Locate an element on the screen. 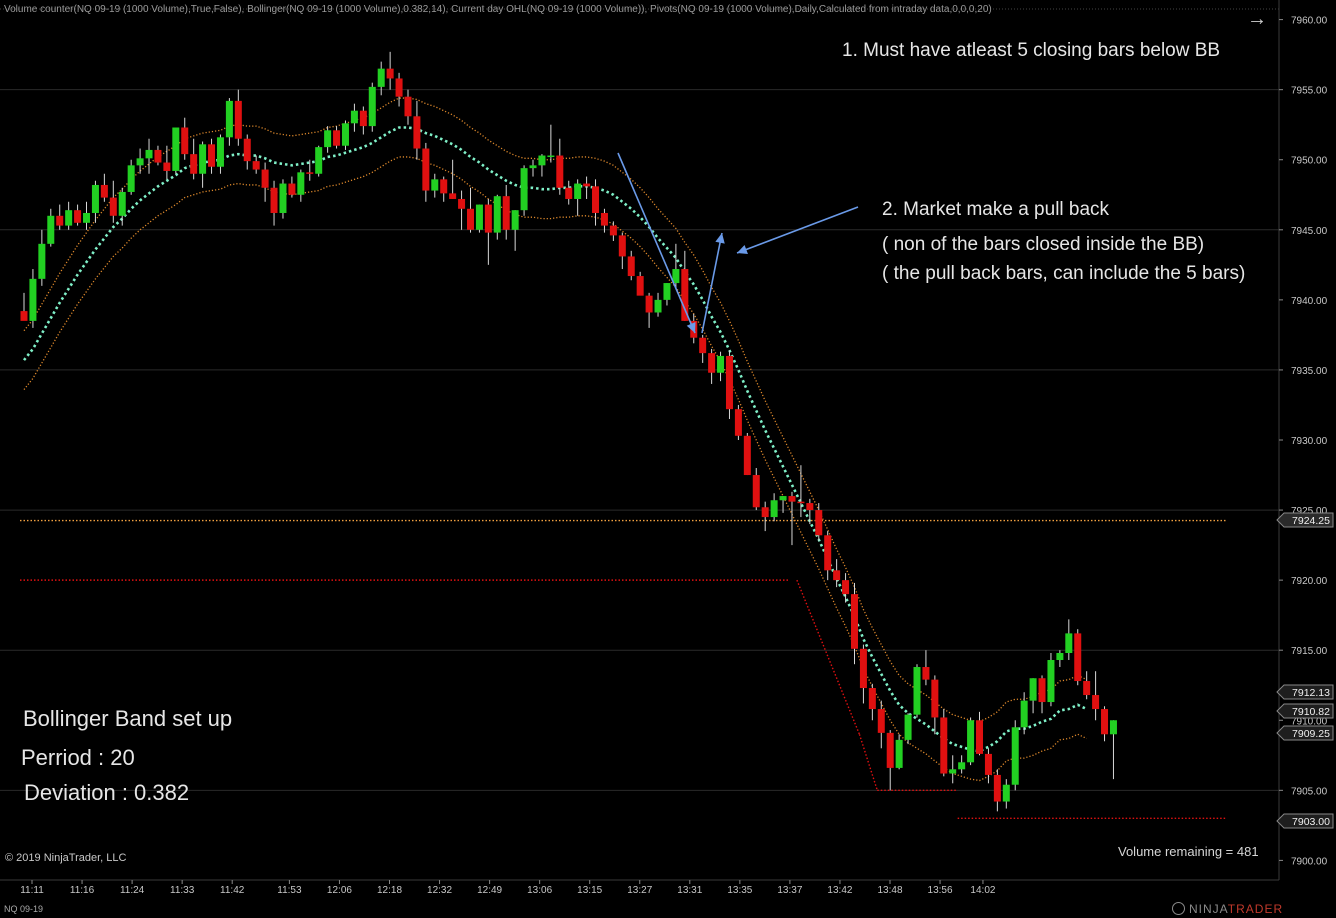  x-tick-label: 13:27 is located at coordinates (639, 890).